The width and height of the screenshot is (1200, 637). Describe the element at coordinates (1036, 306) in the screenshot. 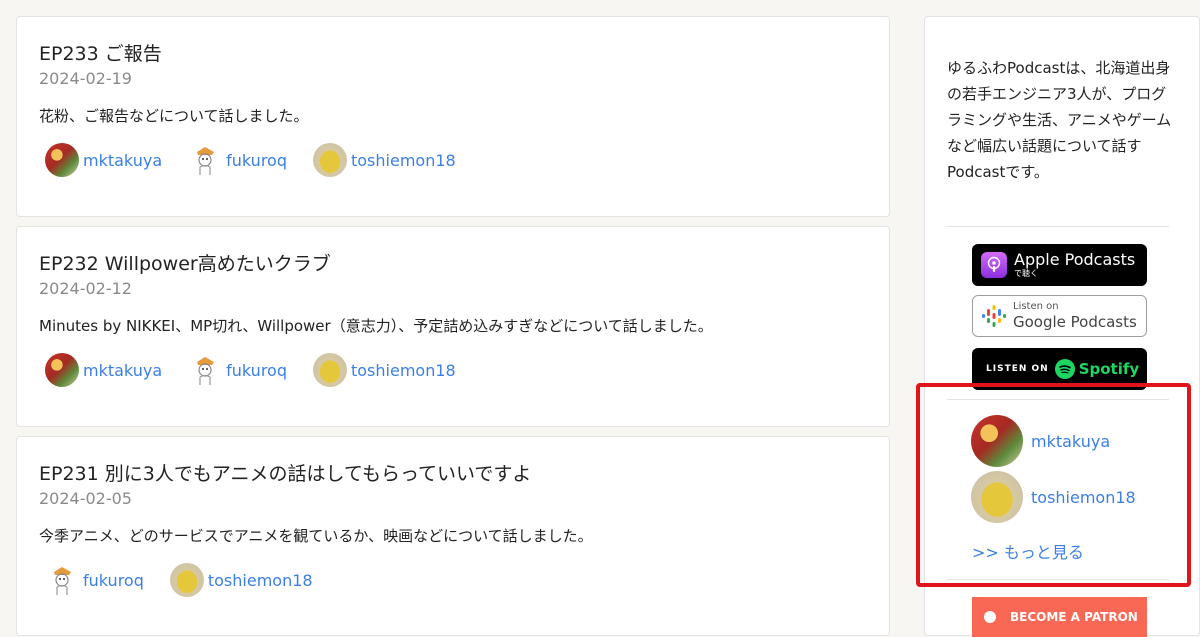

I see `google-badge-sub: Listen on` at that location.